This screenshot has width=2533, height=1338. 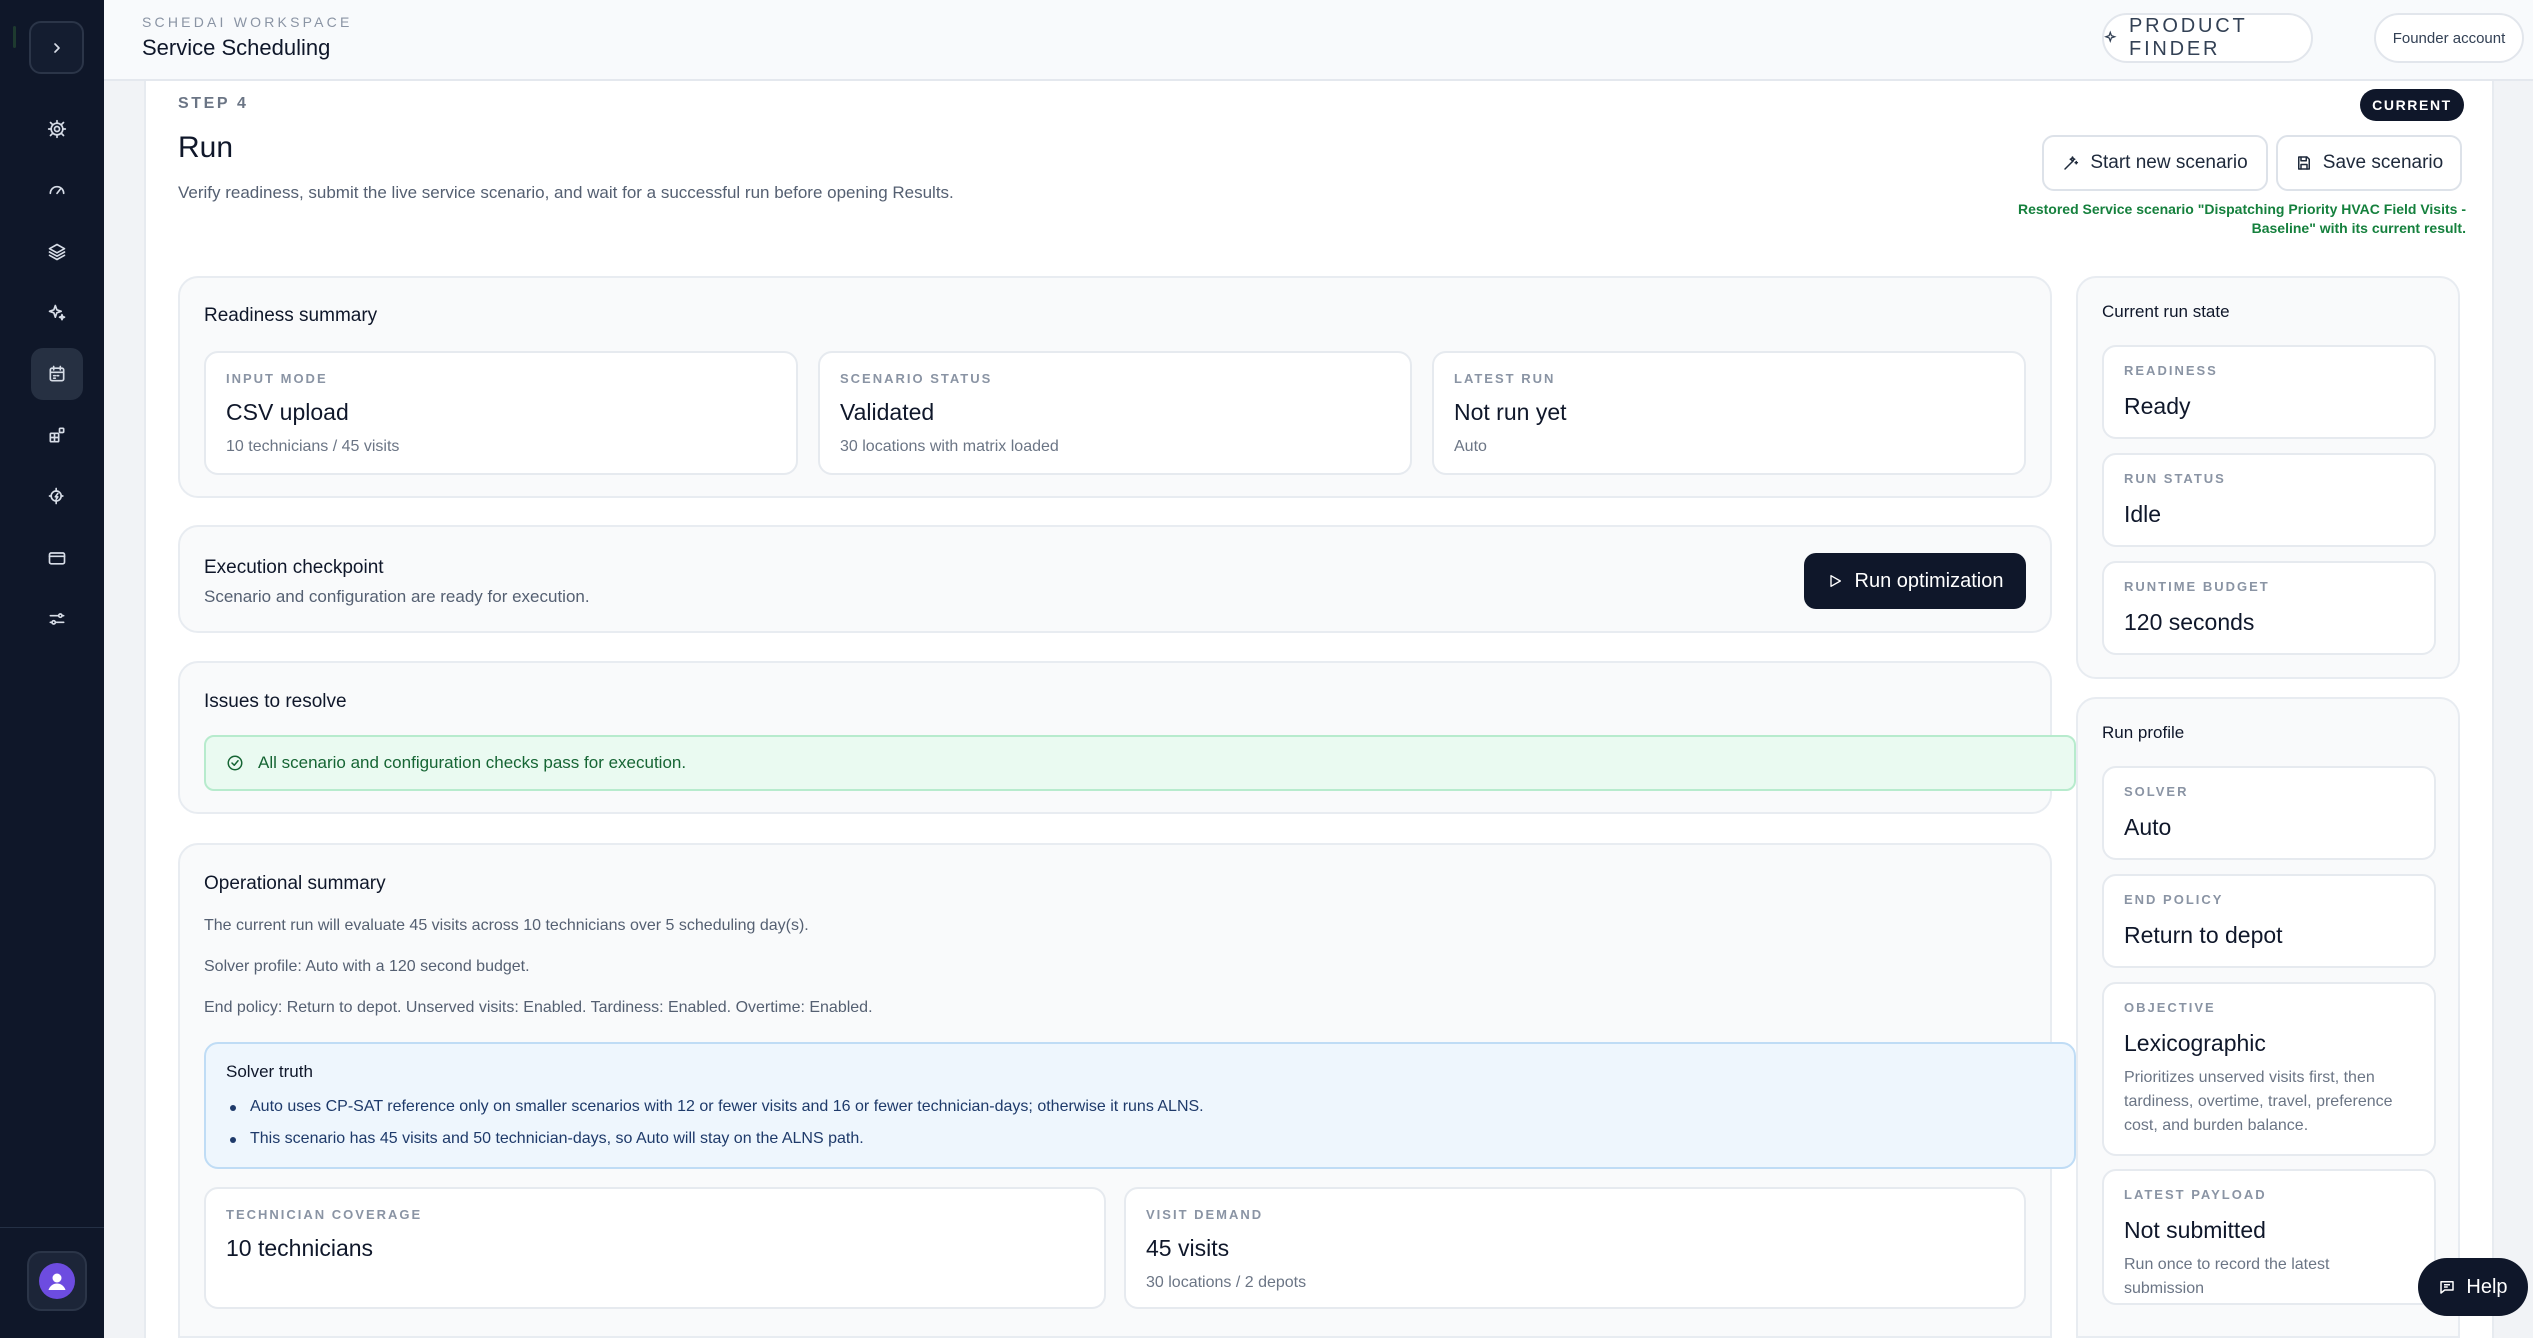 What do you see at coordinates (2169, 162) in the screenshot?
I see `start-new-scenario-label: Start new scenario` at bounding box center [2169, 162].